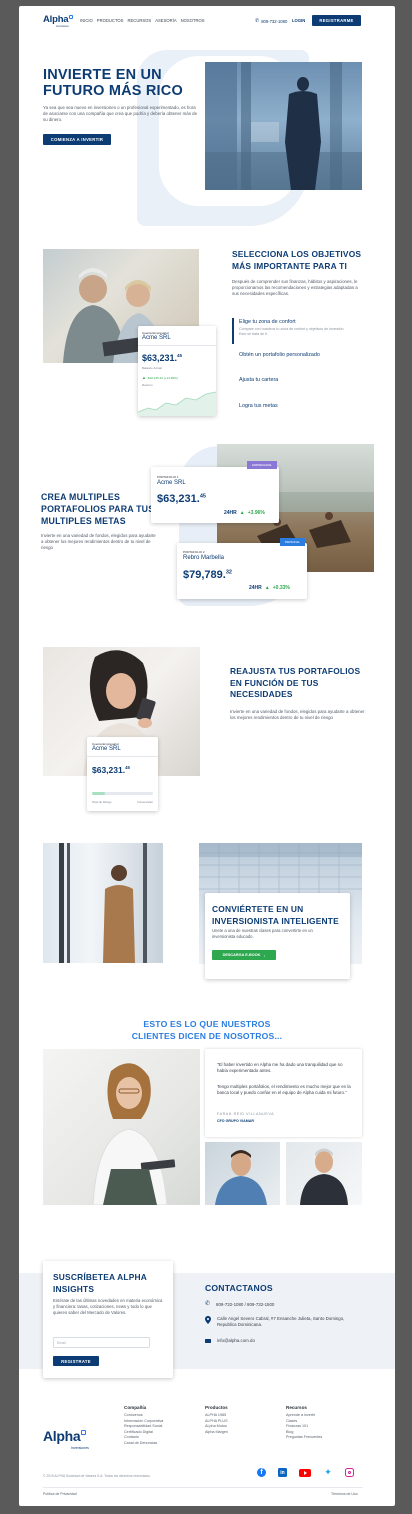  Describe the element at coordinates (193, 20) in the screenshot. I see `nav-item-nosotros: NOSOTROS` at that location.